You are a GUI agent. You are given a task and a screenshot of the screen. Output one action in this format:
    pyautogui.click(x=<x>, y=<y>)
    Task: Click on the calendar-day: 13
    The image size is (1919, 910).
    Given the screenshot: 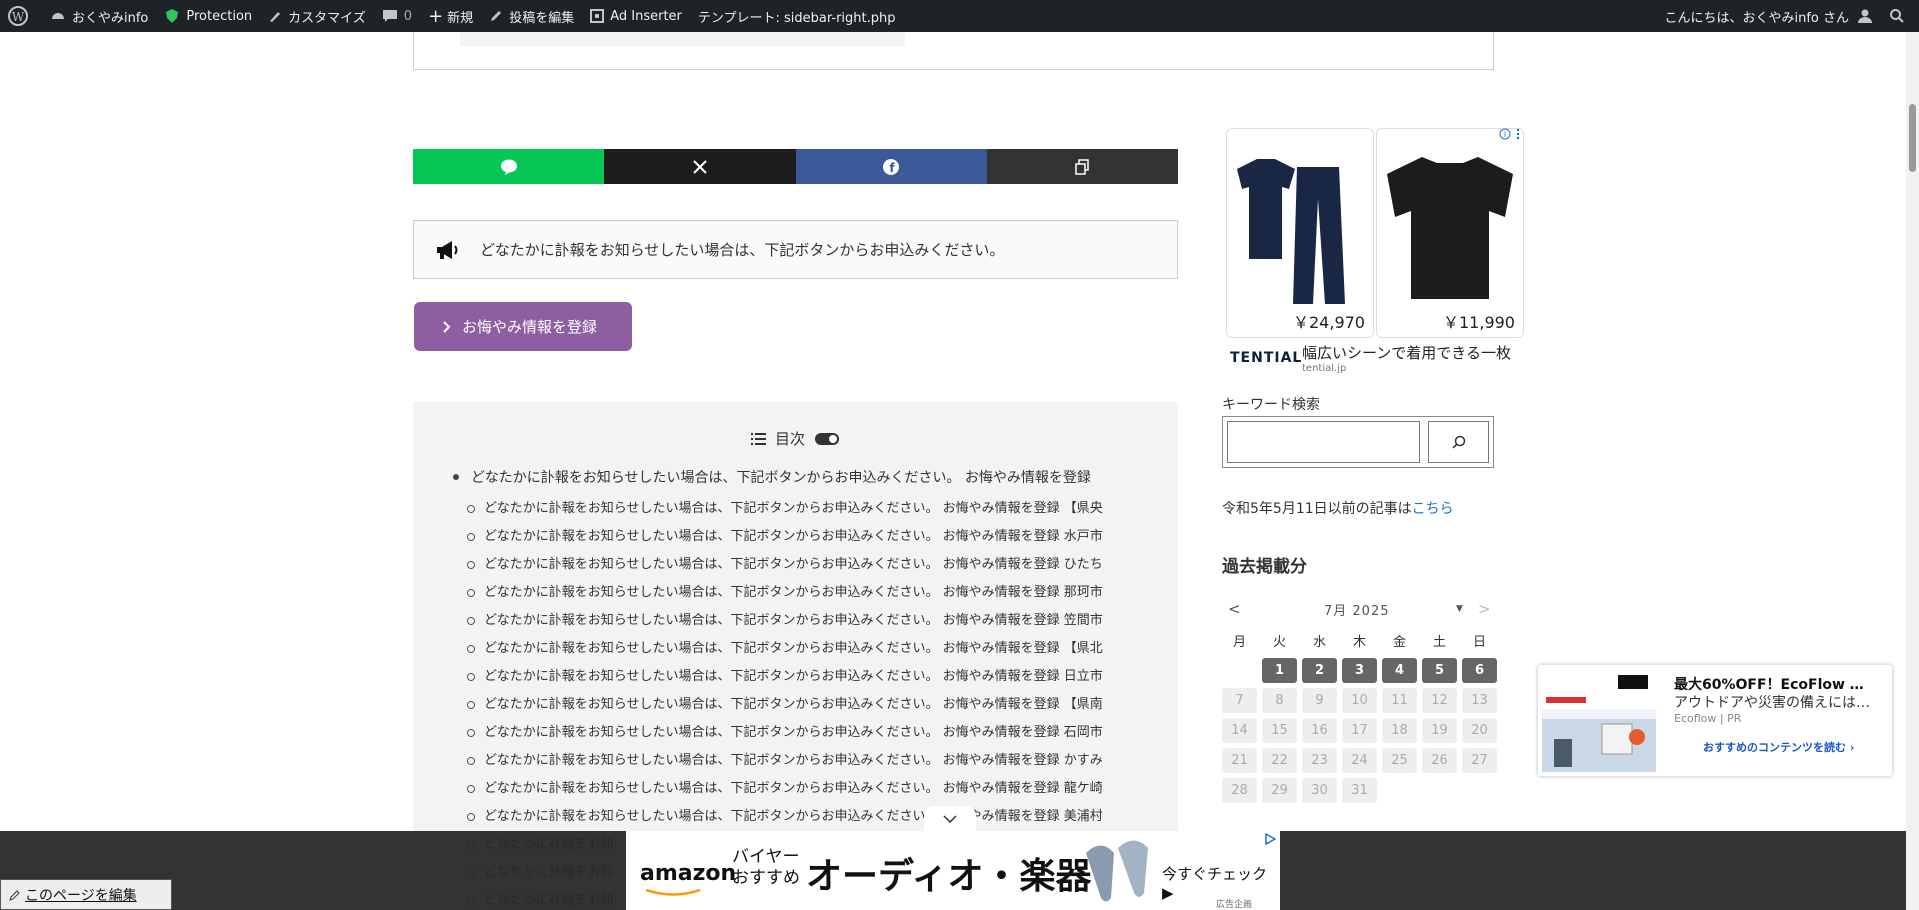 What is the action you would take?
    pyautogui.click(x=1479, y=700)
    